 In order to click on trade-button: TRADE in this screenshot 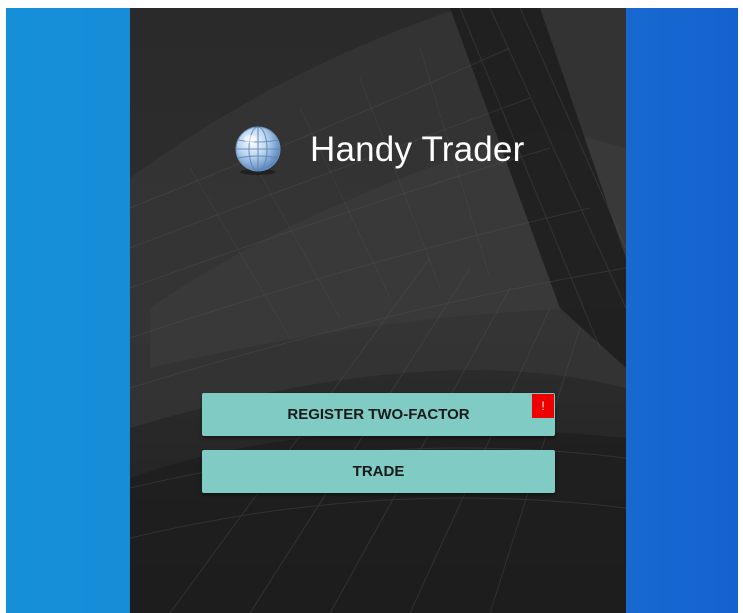, I will do `click(378, 471)`.